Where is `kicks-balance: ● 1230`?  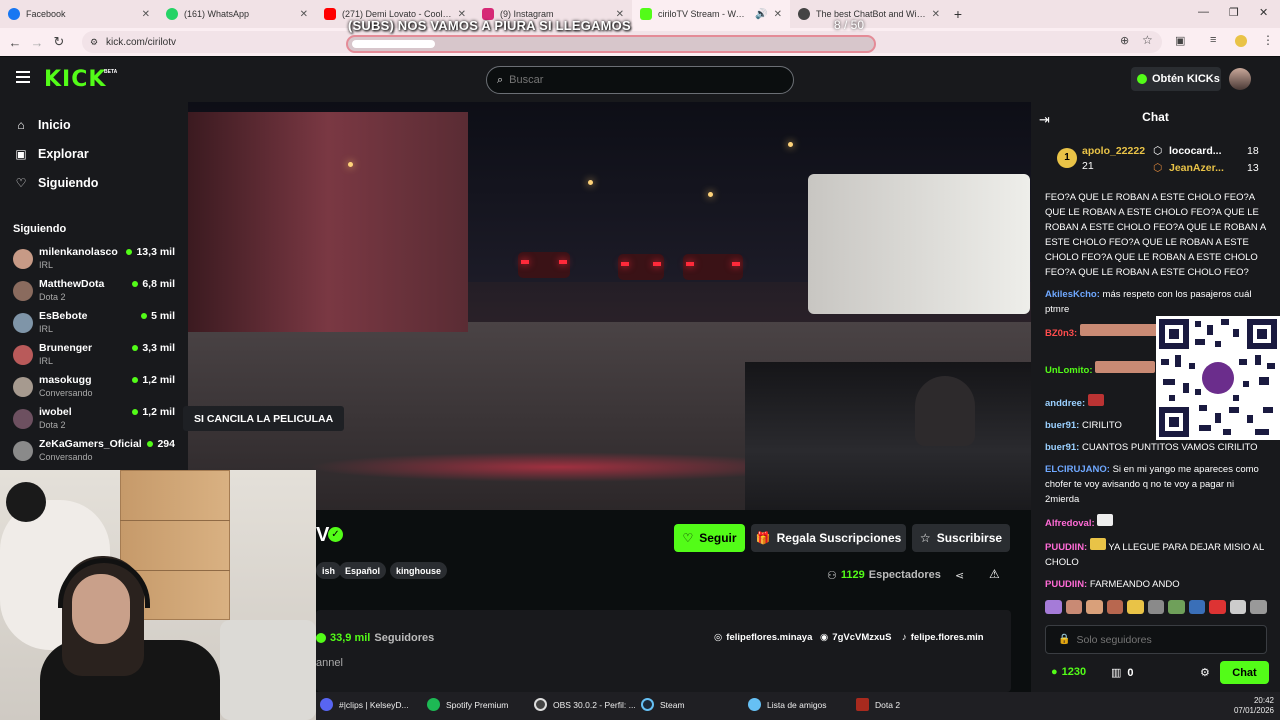
kicks-balance: ● 1230 is located at coordinates (1068, 672).